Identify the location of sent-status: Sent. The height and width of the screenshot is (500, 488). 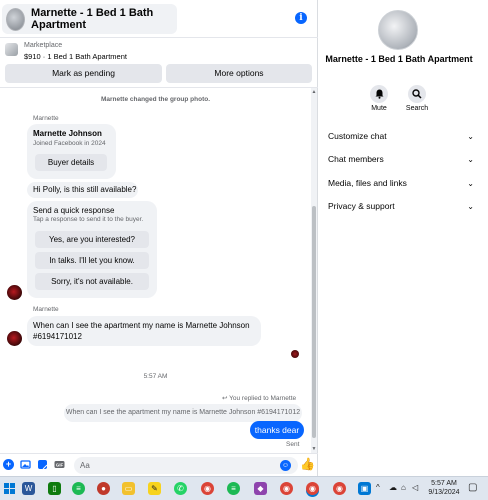
(293, 444).